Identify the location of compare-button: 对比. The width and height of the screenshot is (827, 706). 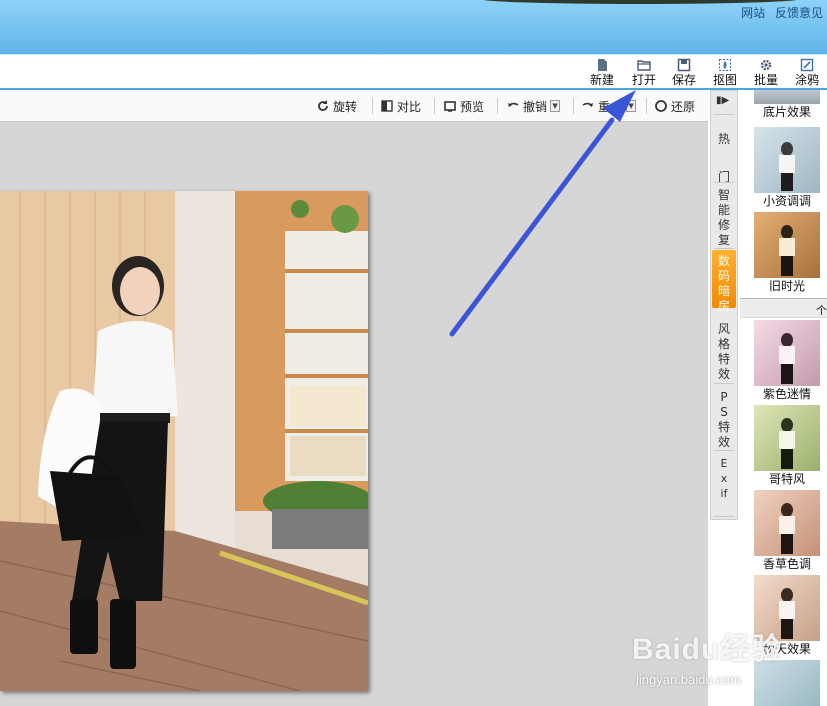
(400, 106).